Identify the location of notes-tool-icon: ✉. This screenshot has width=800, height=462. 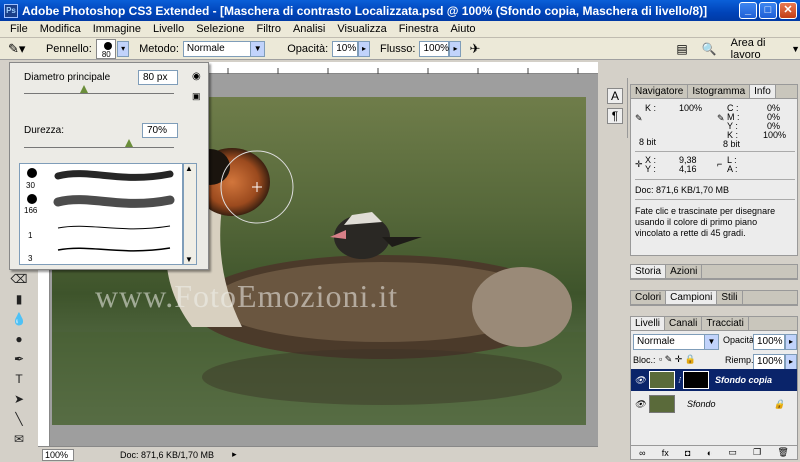
(19, 439).